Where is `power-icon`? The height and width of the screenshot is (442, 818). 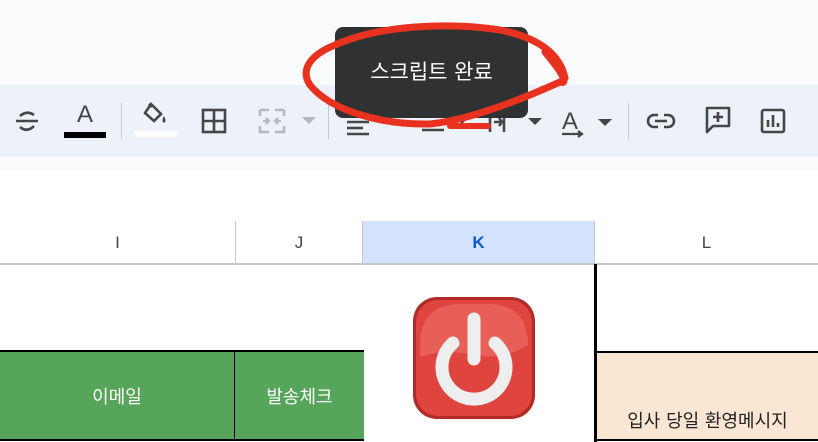
power-icon is located at coordinates (474, 358).